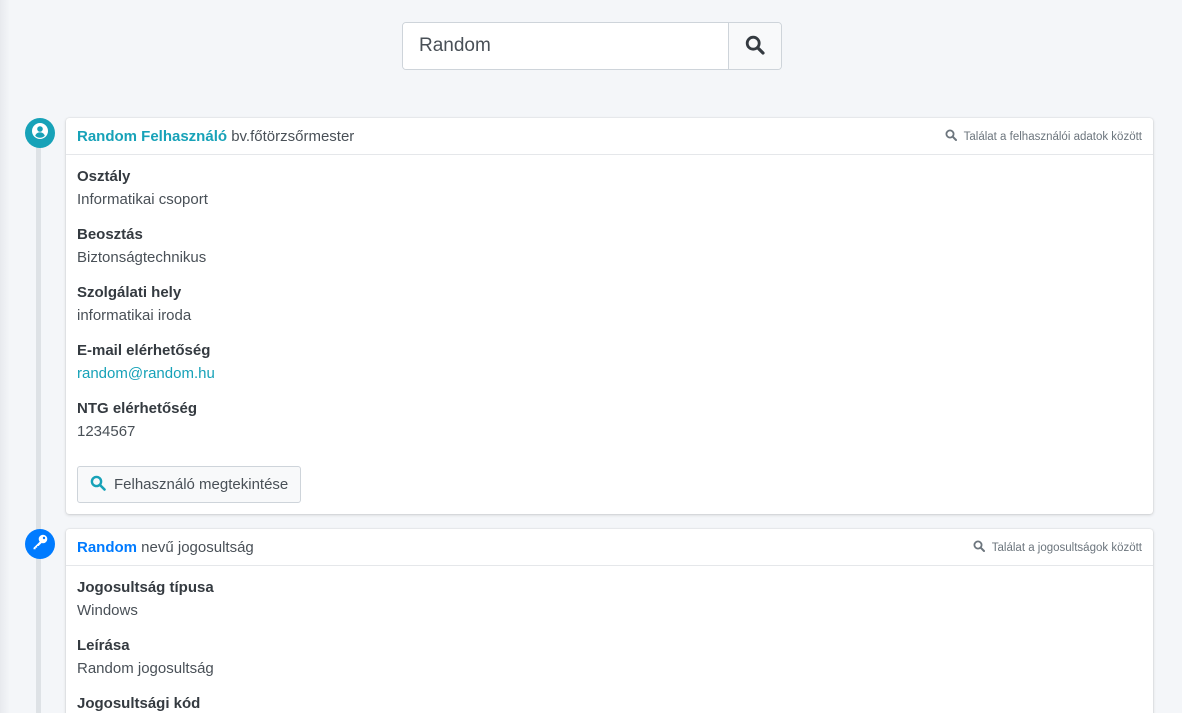  I want to click on field-label: Leírása, so click(103, 645).